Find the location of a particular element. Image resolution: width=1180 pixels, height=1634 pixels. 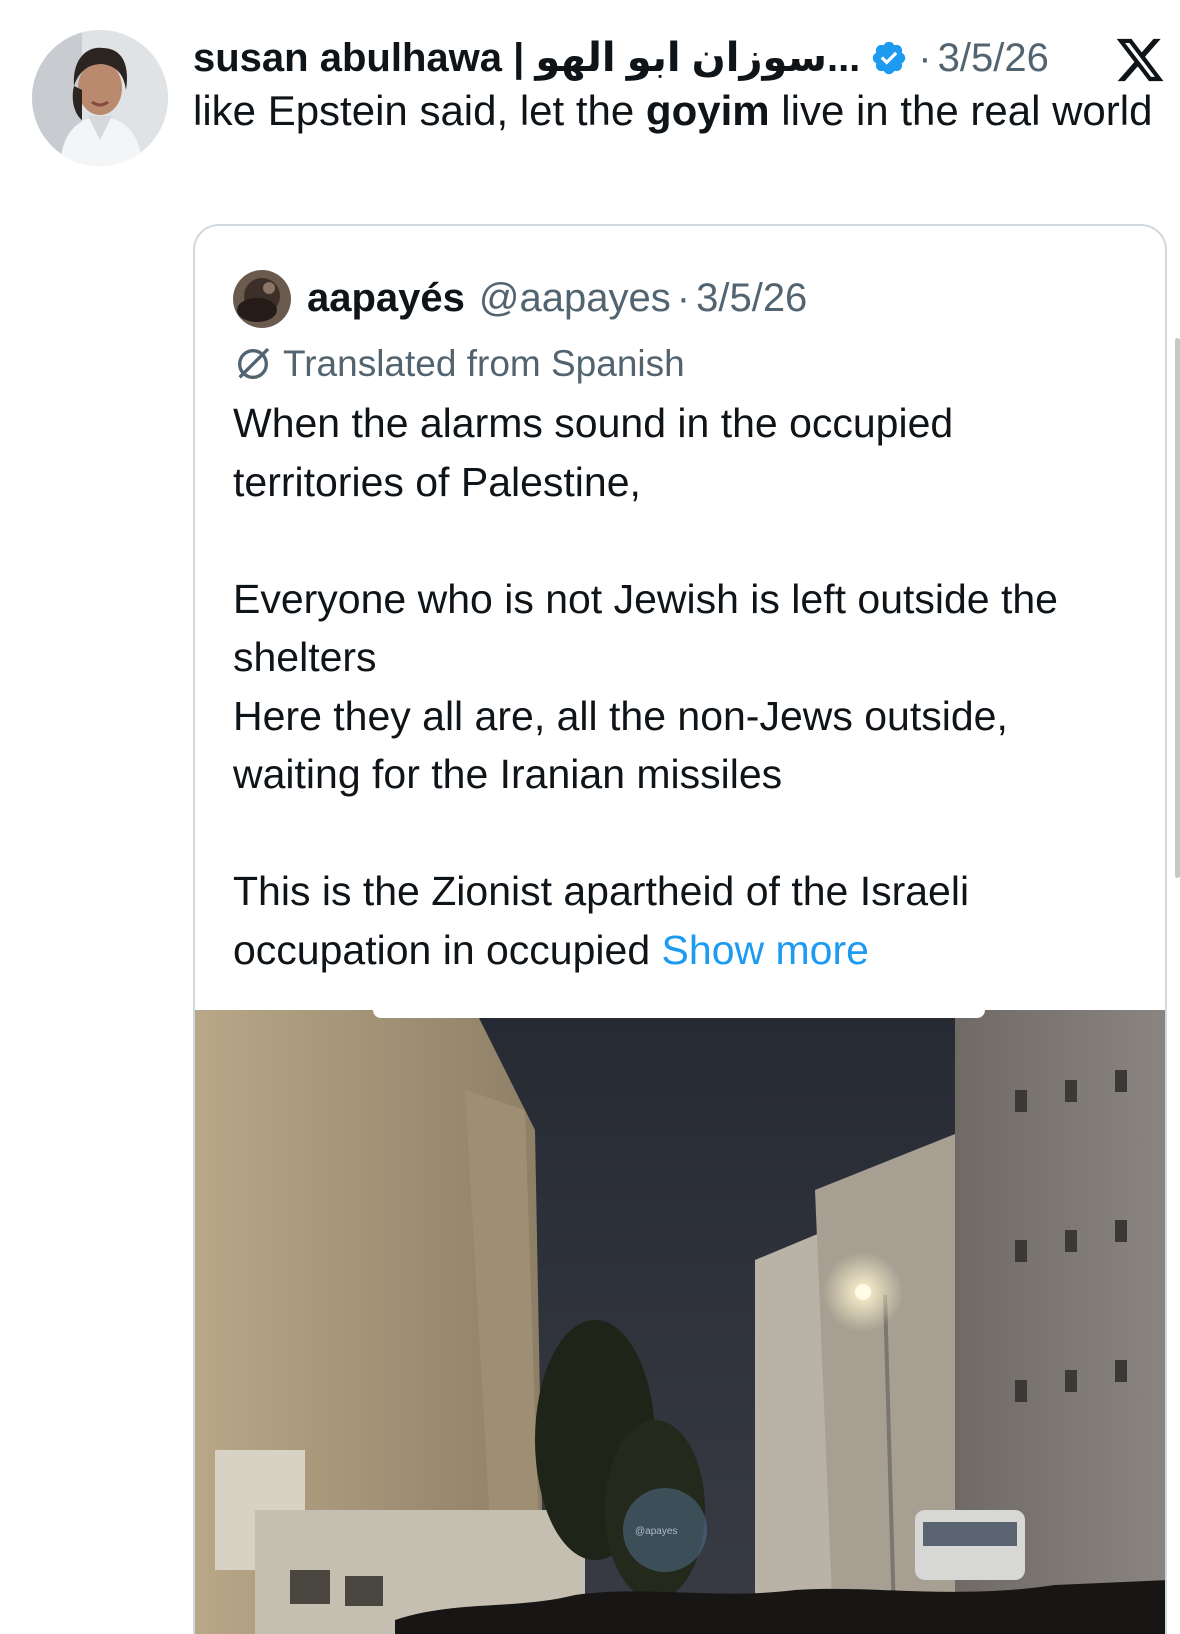

author-avatar is located at coordinates (100, 98).